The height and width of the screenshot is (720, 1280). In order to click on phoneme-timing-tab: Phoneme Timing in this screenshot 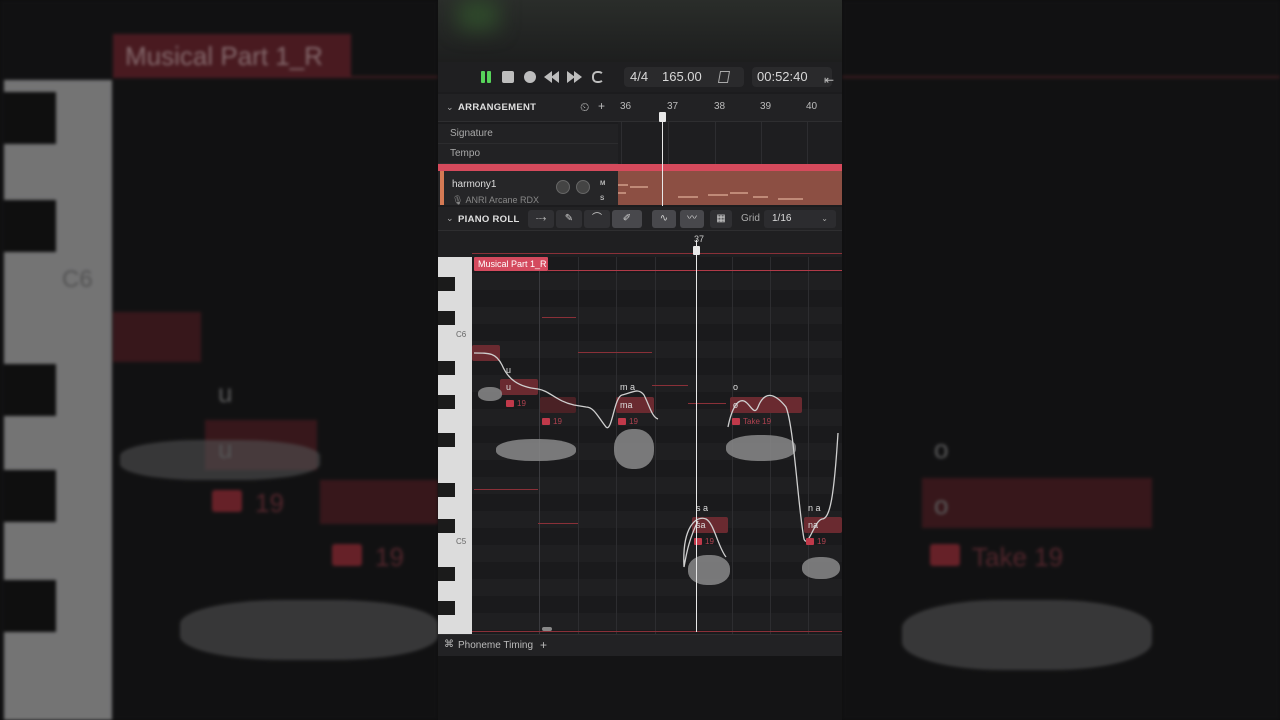, I will do `click(495, 645)`.